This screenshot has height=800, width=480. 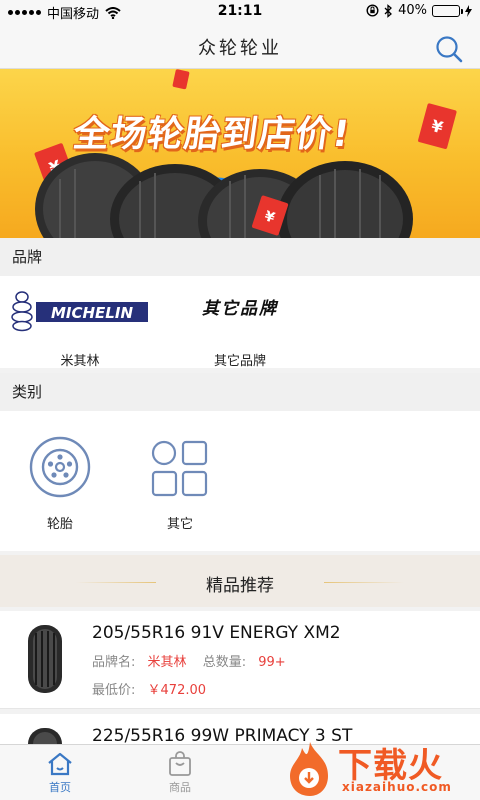 What do you see at coordinates (449, 49) in the screenshot?
I see `search-icon` at bounding box center [449, 49].